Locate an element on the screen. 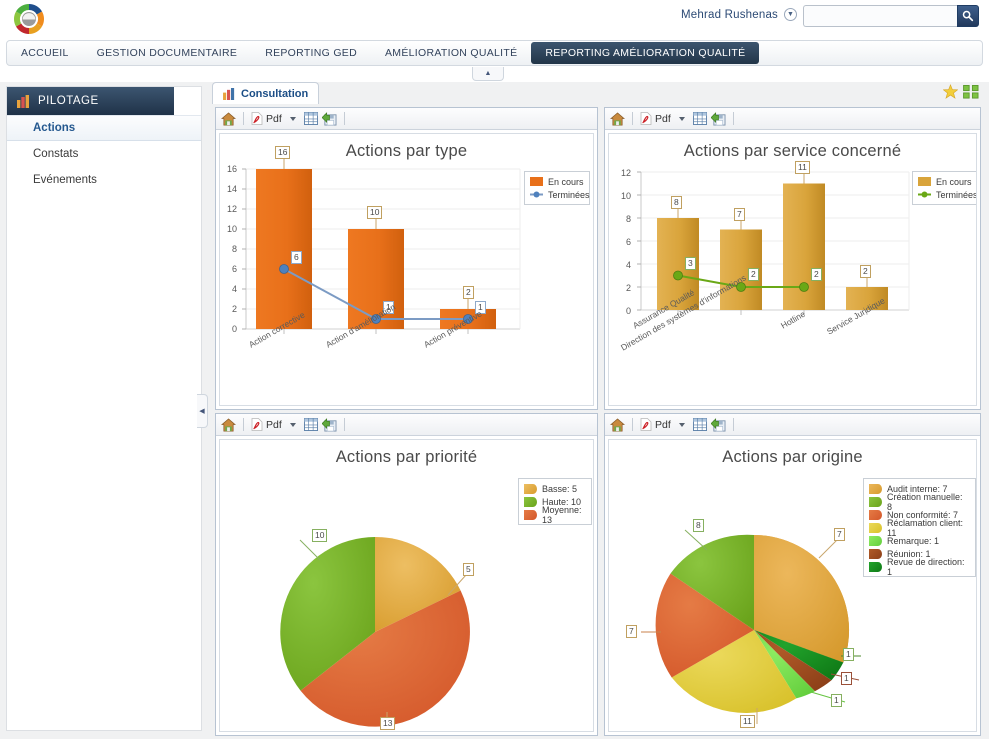 The height and width of the screenshot is (739, 989). legend-swatch-creation-manuelle is located at coordinates (875, 501).